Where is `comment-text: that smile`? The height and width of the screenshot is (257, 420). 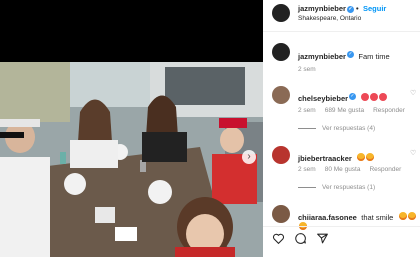
comment-text: that smile is located at coordinates (377, 217).